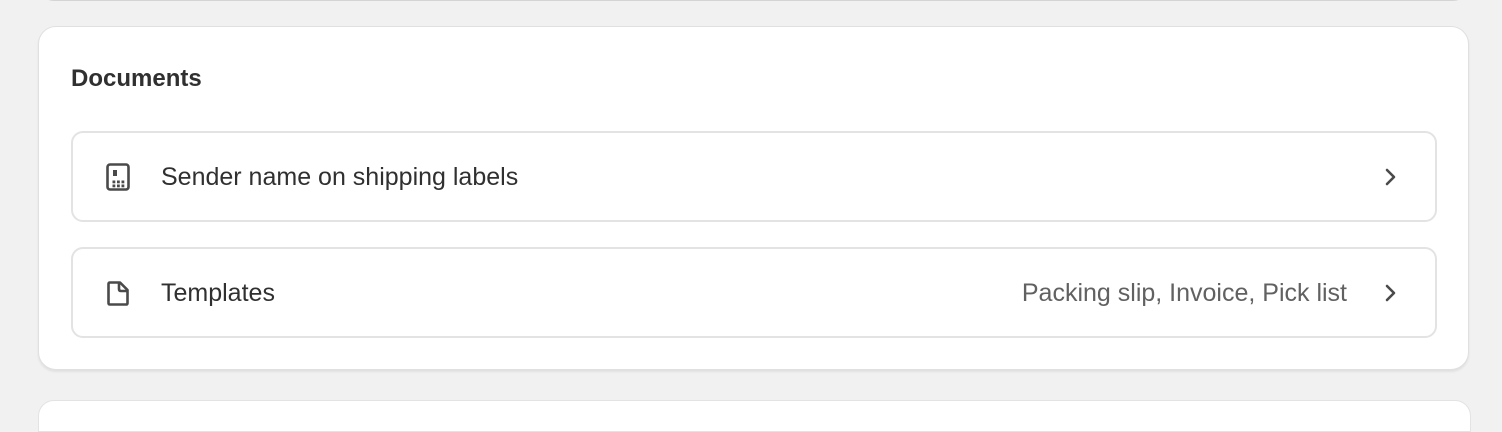 This screenshot has height=432, width=1502. I want to click on templates-summary: Packing slip, Invoice, Pick list, so click(1184, 292).